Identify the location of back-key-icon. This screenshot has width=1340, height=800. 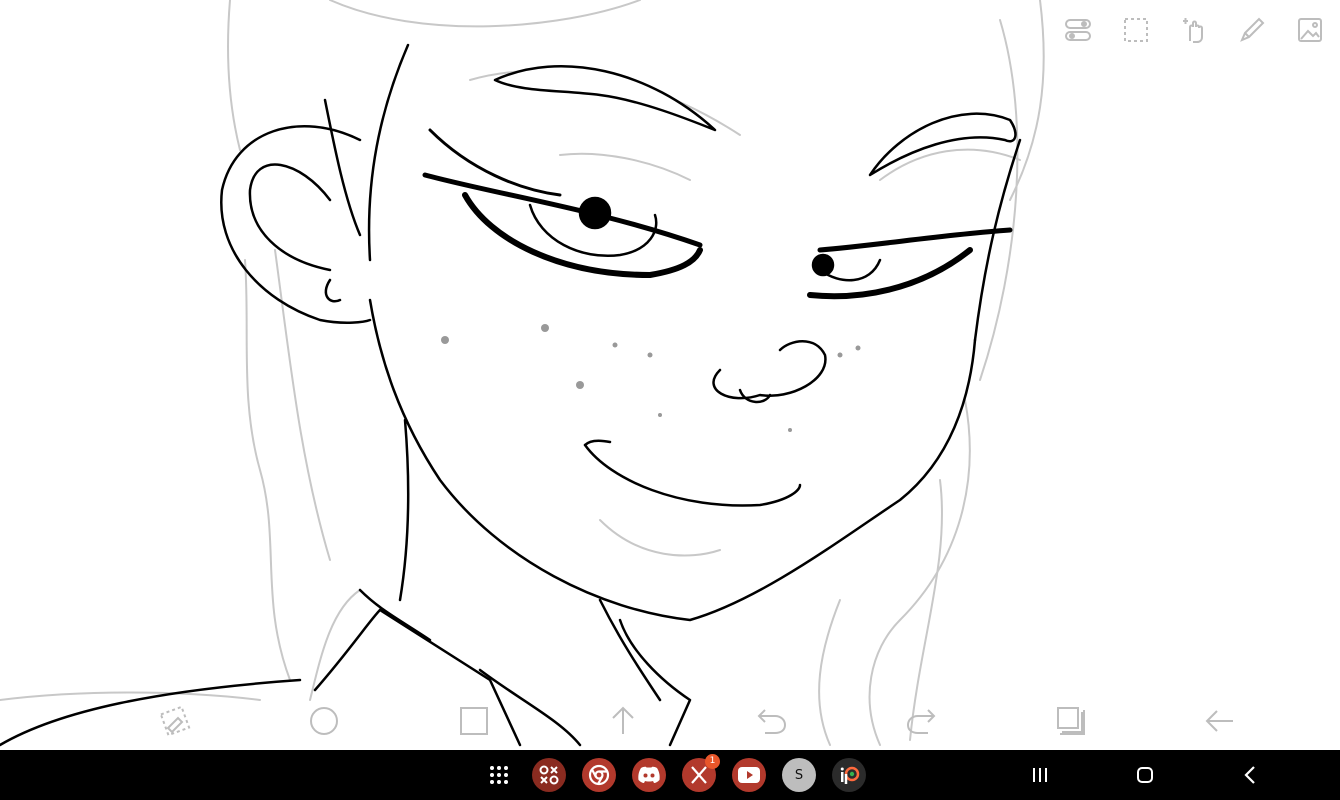
(1250, 775).